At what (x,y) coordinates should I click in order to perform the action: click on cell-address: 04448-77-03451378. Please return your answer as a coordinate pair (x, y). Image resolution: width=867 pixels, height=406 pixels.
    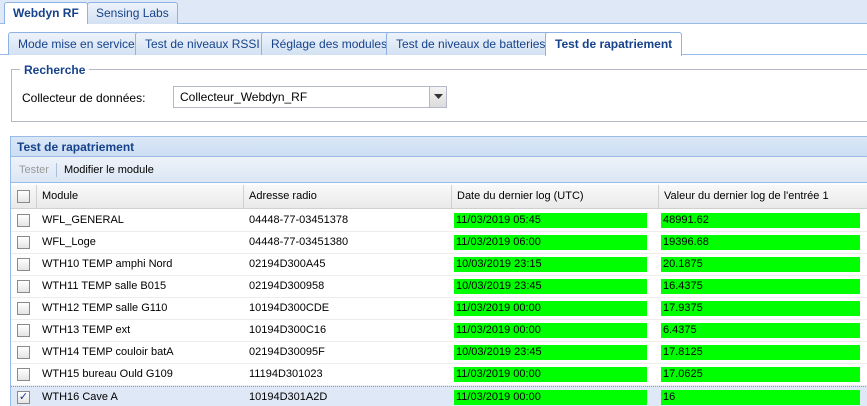
    Looking at the image, I should click on (299, 220).